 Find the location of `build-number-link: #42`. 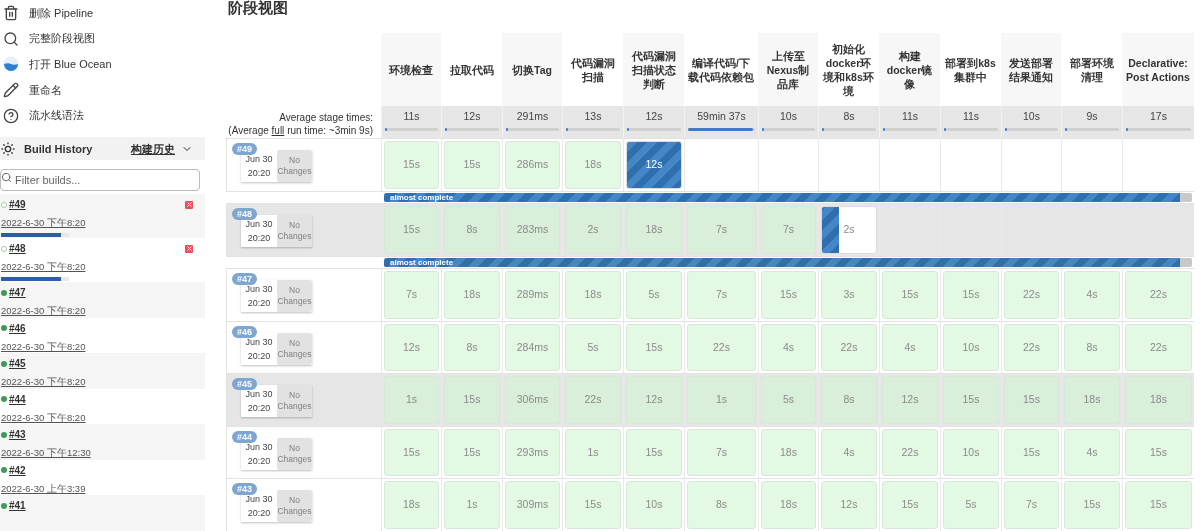

build-number-link: #42 is located at coordinates (17, 470).